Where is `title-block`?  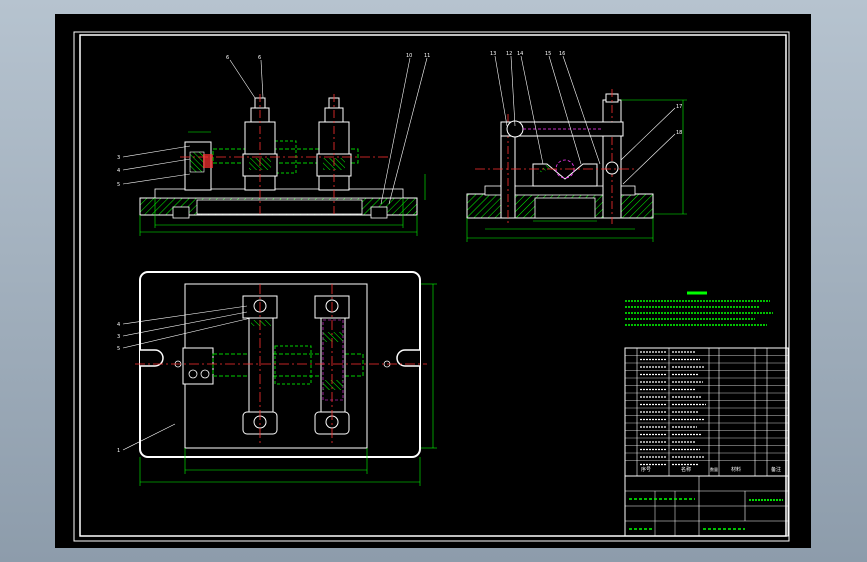
title-block is located at coordinates (706, 506).